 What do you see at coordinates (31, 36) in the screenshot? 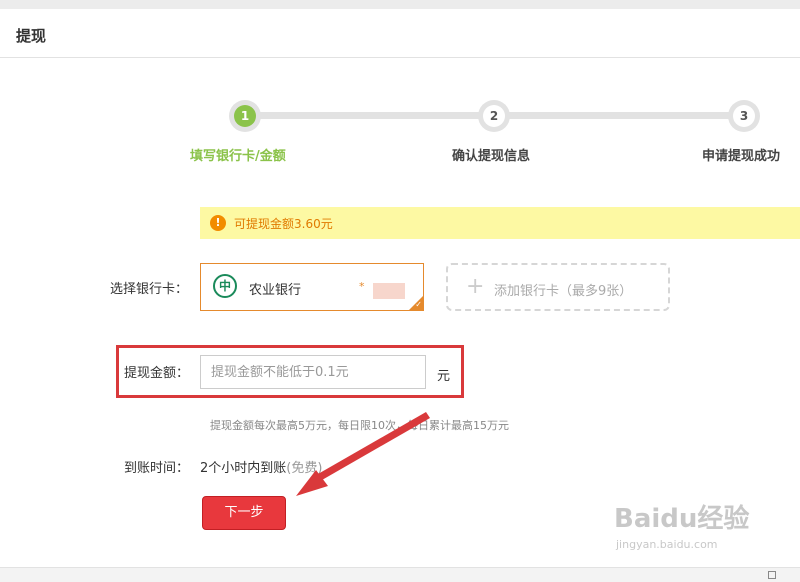
I see `page-title: 提现` at bounding box center [31, 36].